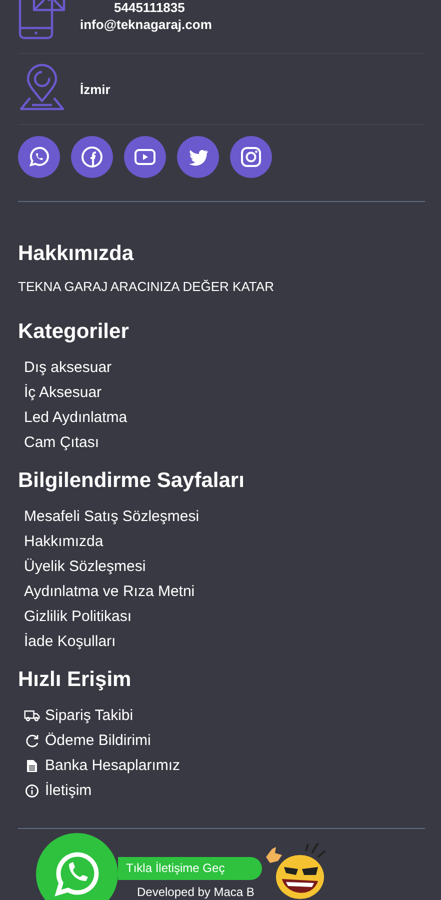 The height and width of the screenshot is (900, 441). Describe the element at coordinates (76, 254) in the screenshot. I see `section-heading: Hakkımızda` at that location.